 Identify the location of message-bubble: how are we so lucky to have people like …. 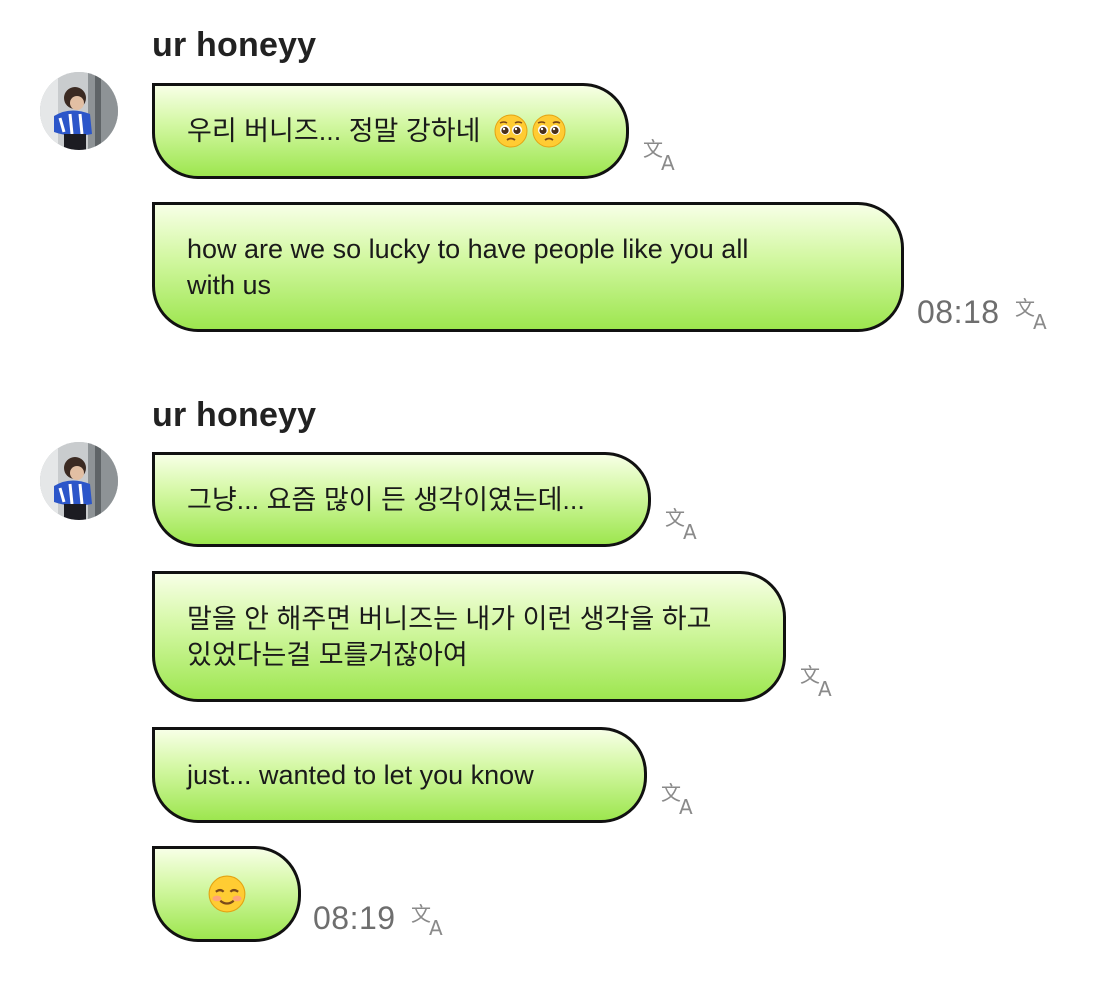
(528, 267).